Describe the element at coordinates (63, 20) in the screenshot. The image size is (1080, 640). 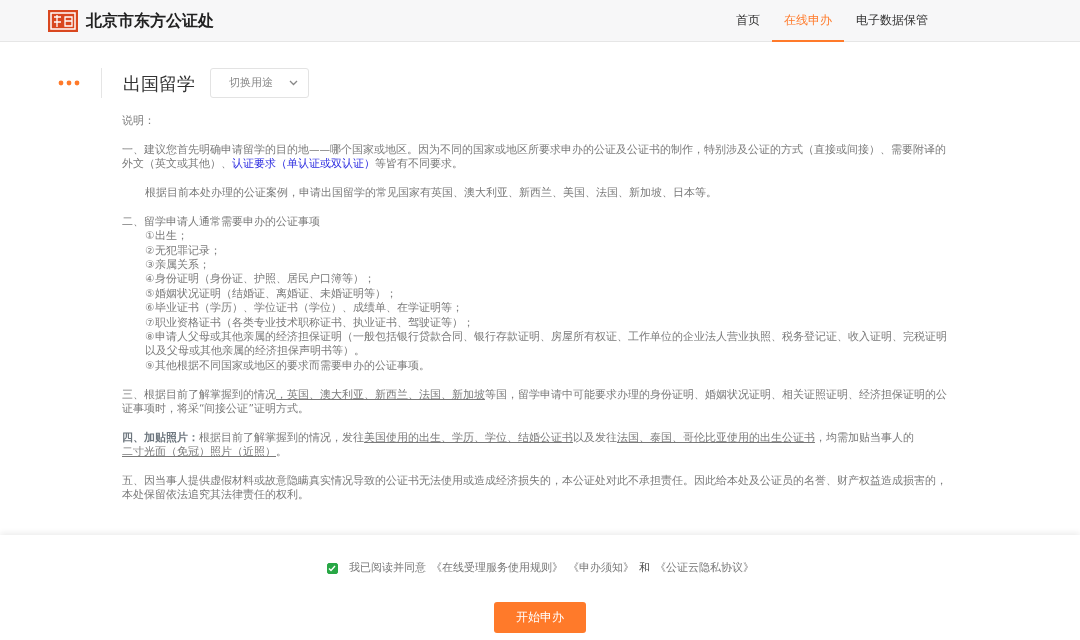
I see `logo-icon` at that location.